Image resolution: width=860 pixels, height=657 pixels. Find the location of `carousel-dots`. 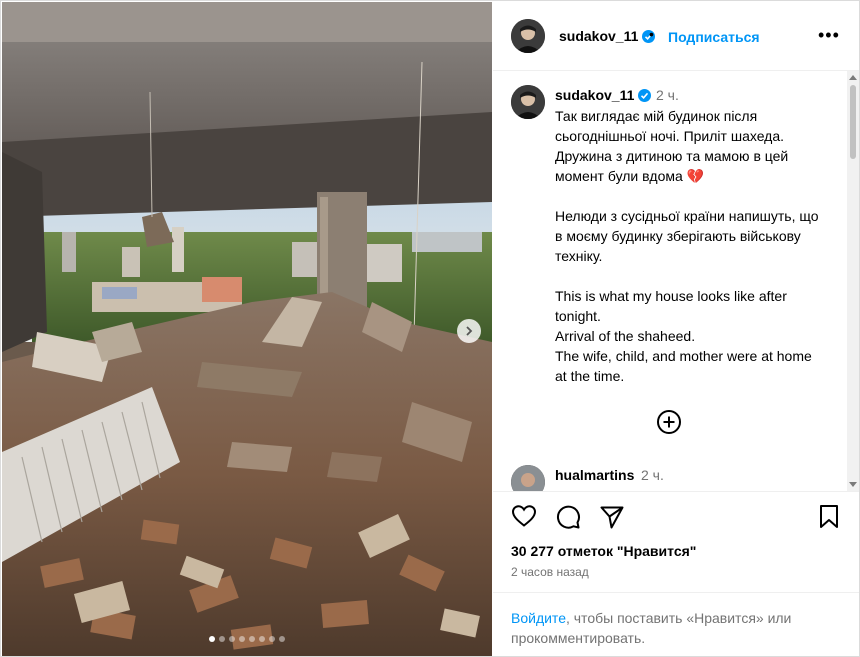

carousel-dots is located at coordinates (247, 639).